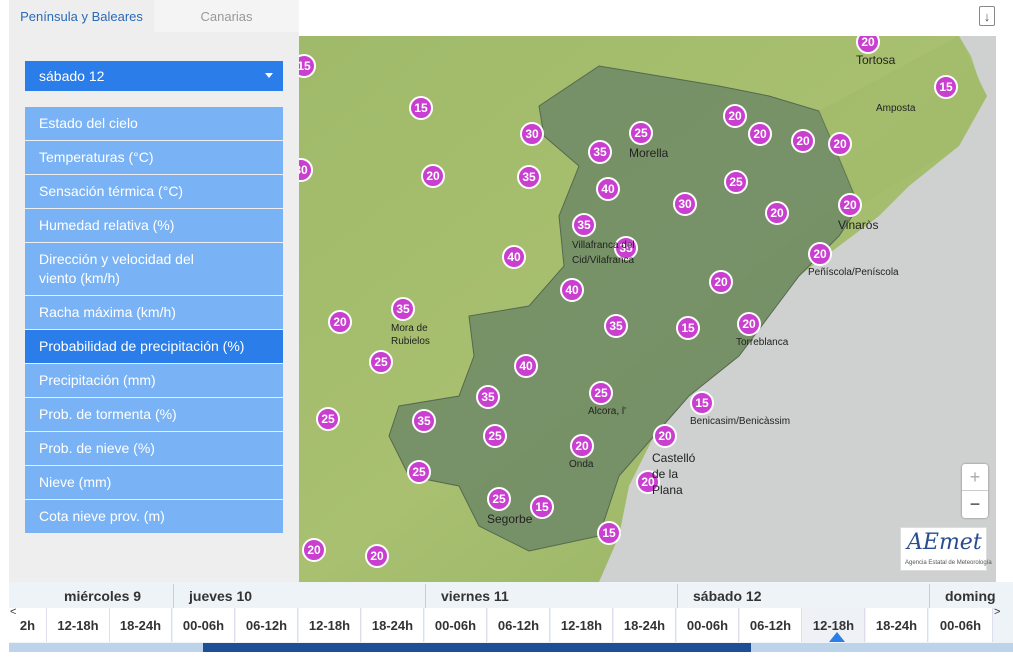 Image resolution: width=1013 pixels, height=669 pixels. I want to click on menu-item-precipitacion: Precipitación (mm), so click(154, 380).